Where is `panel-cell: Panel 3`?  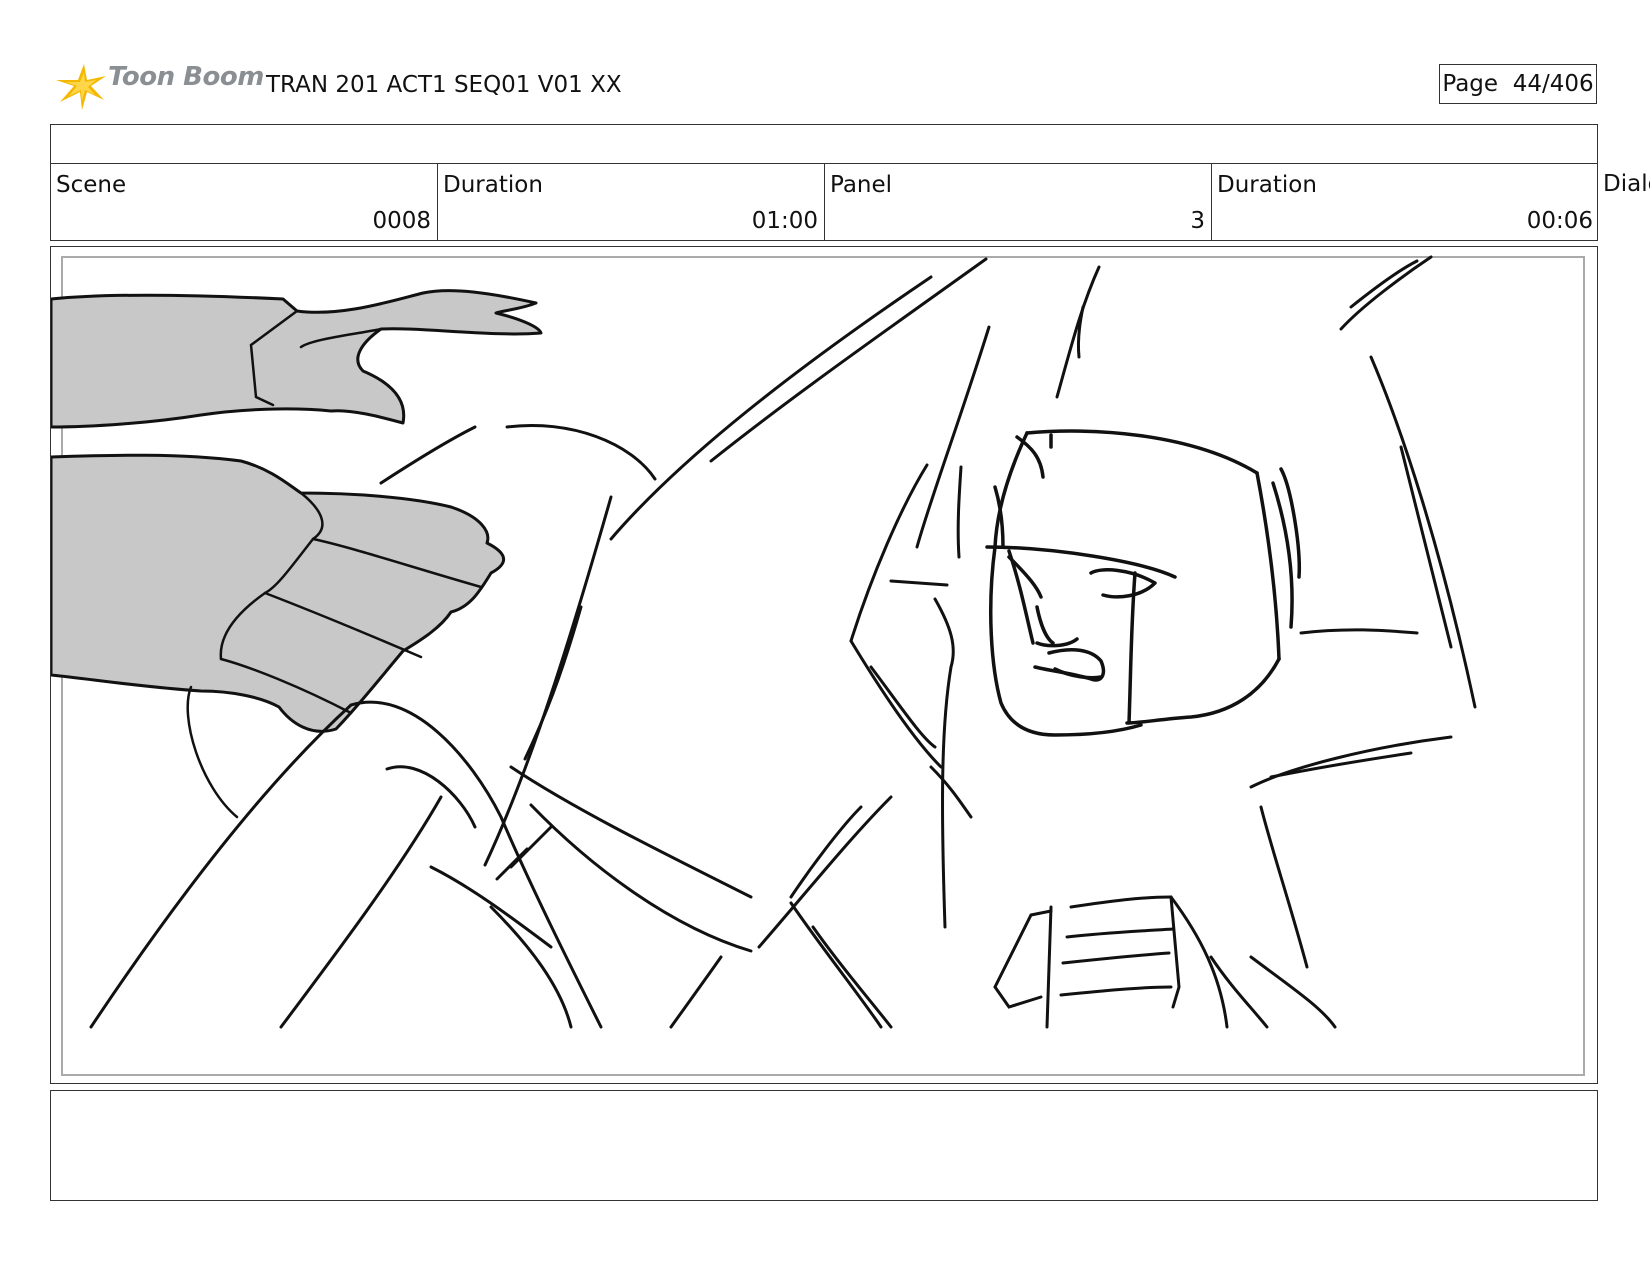
panel-cell: Panel 3 is located at coordinates (1018, 202).